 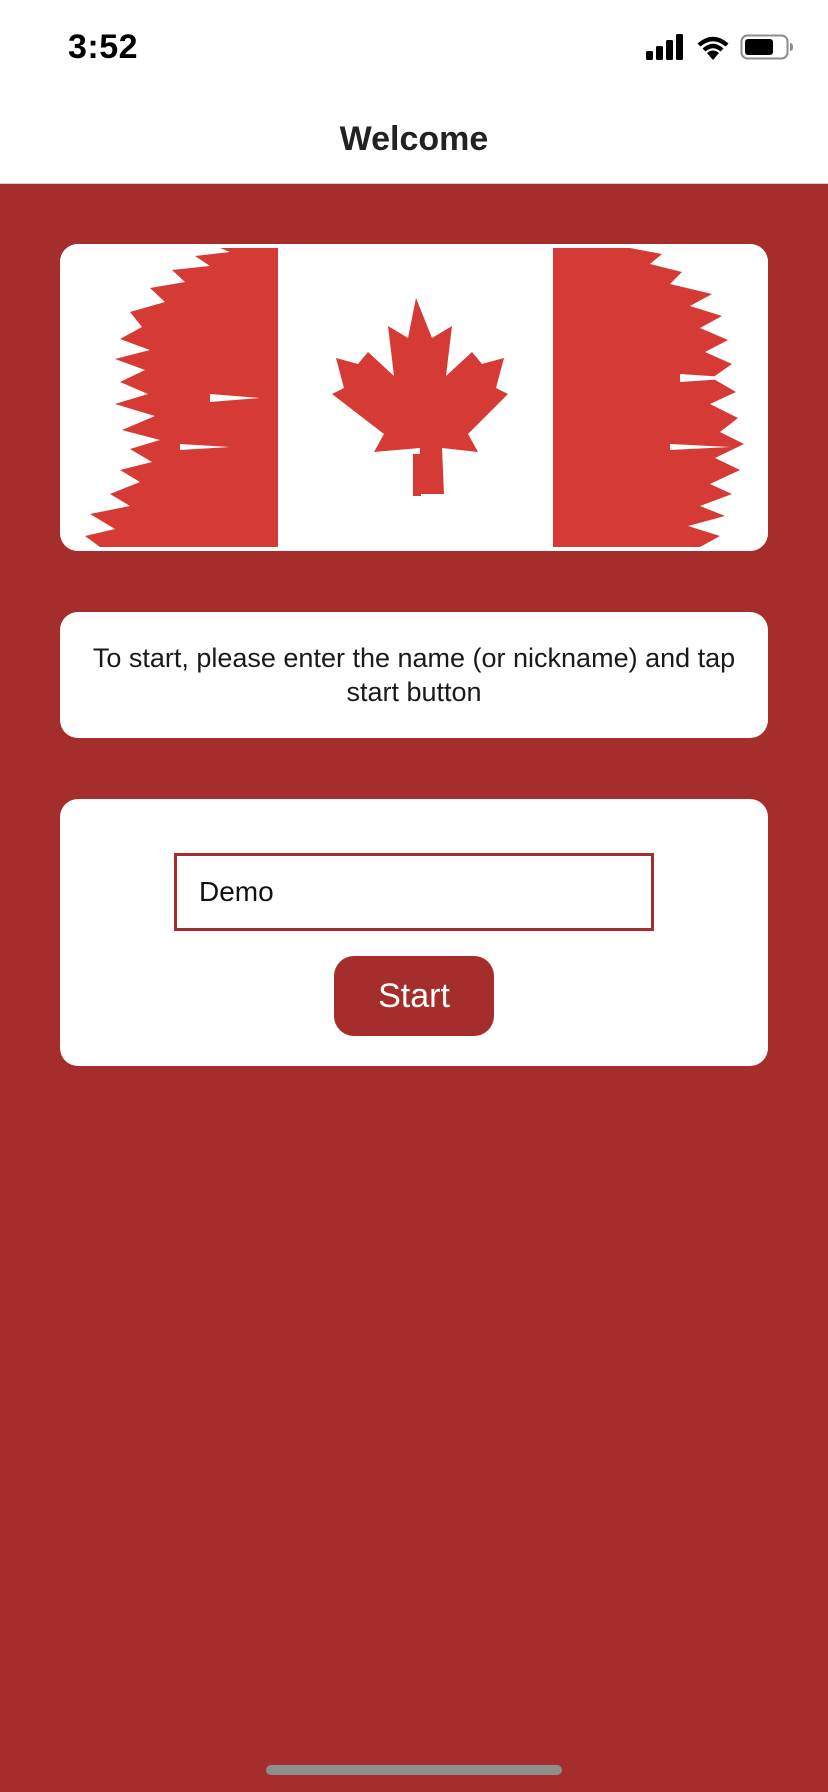 I want to click on status-time: 3:52, so click(x=103, y=47).